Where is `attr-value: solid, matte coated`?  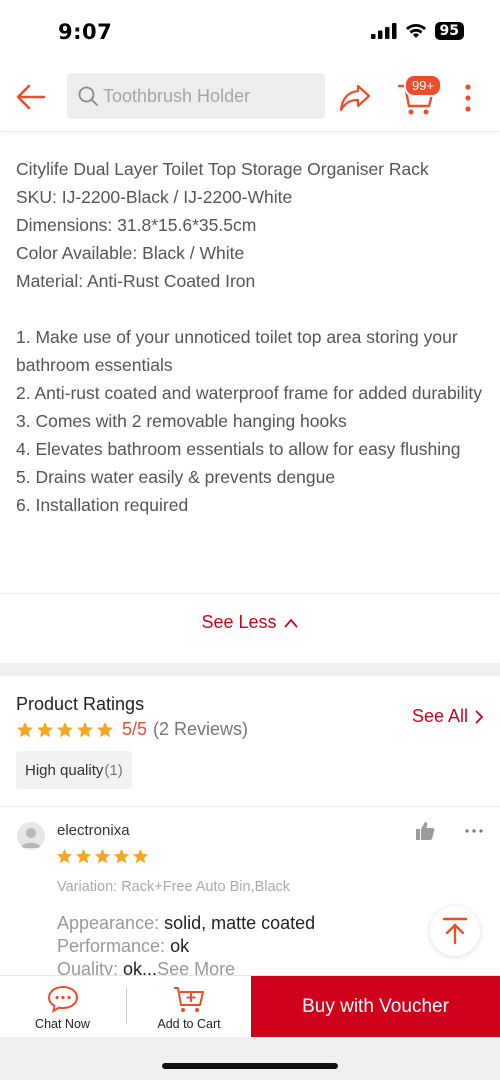
attr-value: solid, matte coated is located at coordinates (240, 923).